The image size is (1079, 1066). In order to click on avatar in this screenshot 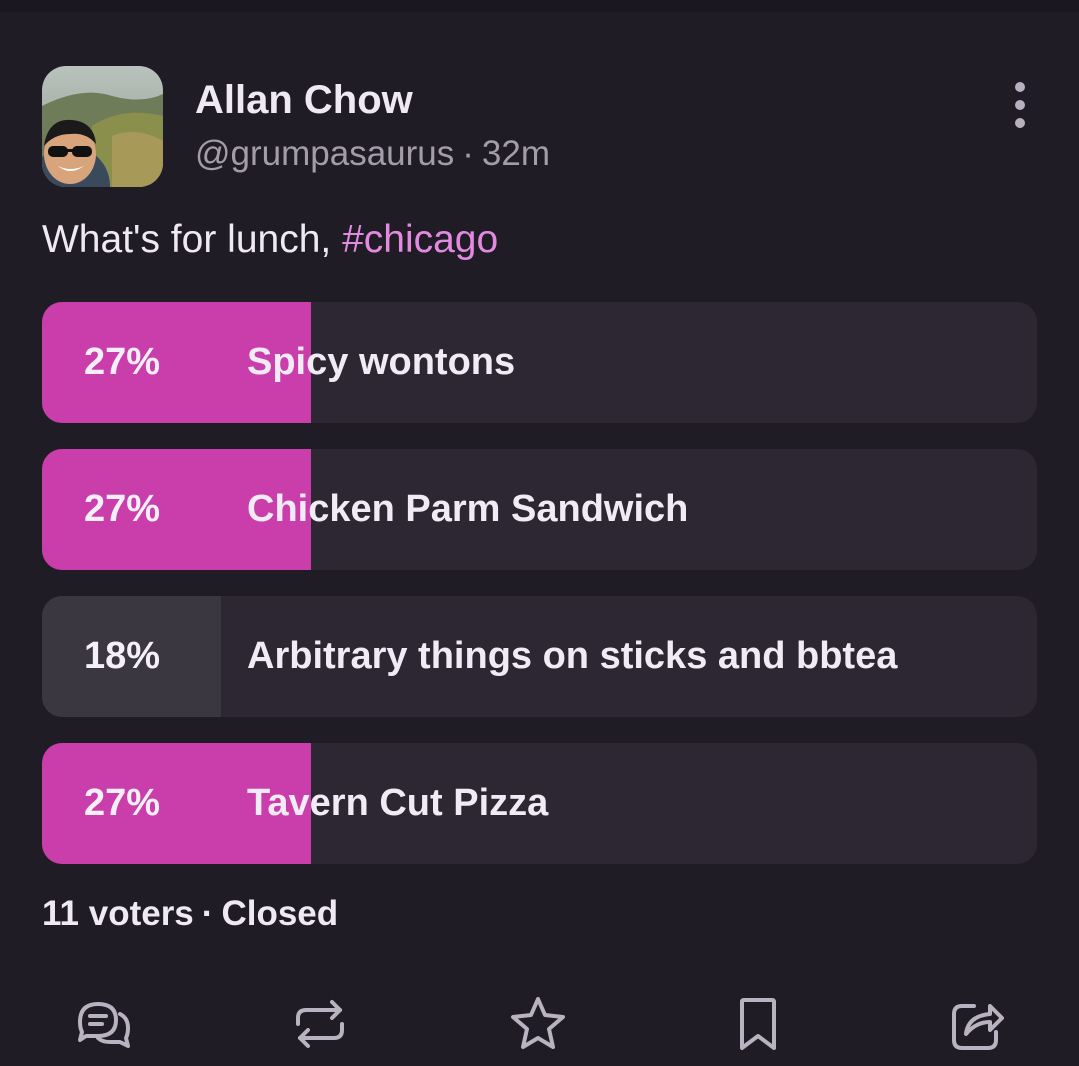, I will do `click(102, 126)`.